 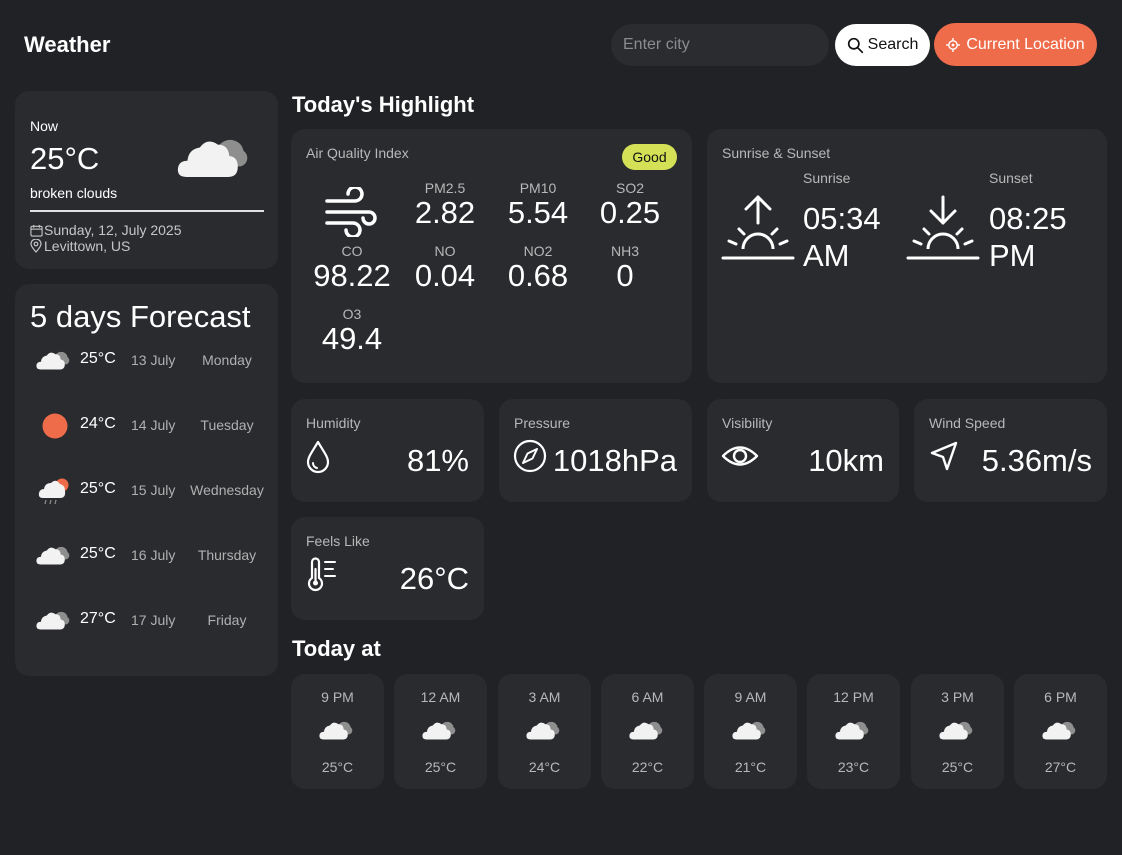 I want to click on current-date-row: Sunday, 12, July 2025, so click(x=106, y=230).